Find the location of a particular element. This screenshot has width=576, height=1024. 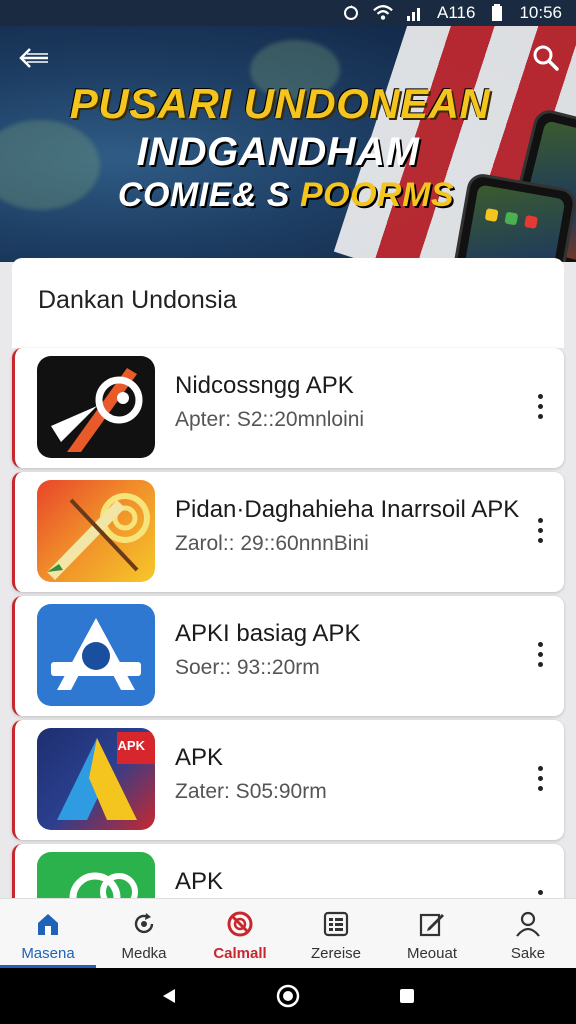

app-list-item: APK APK Zater: S05:90rm is located at coordinates (288, 780).